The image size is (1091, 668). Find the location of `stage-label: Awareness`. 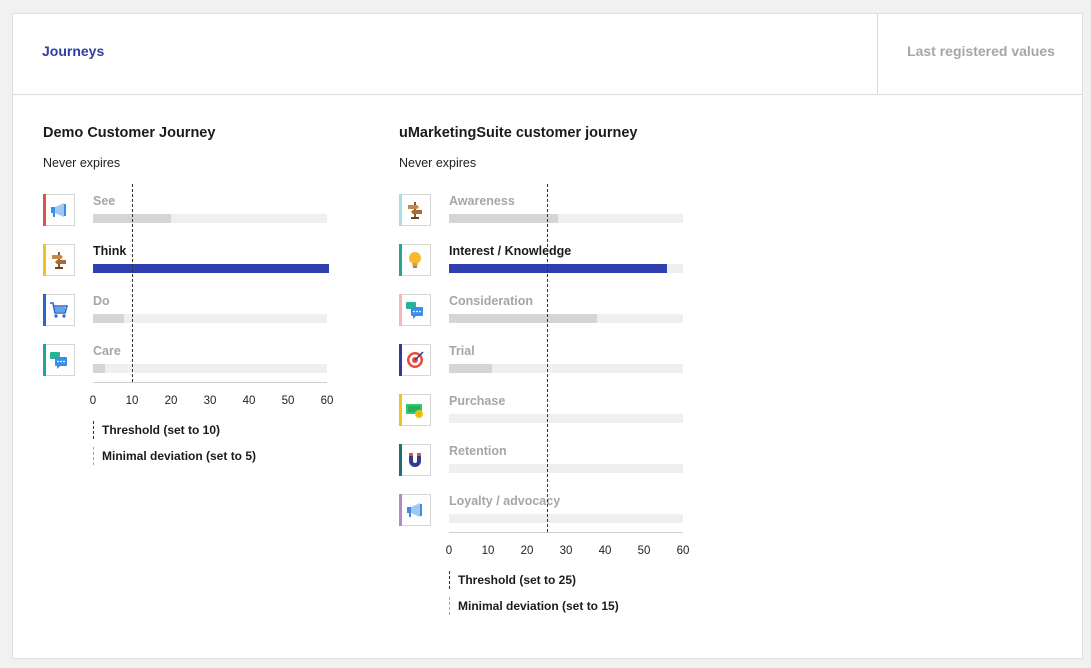

stage-label: Awareness is located at coordinates (482, 201).